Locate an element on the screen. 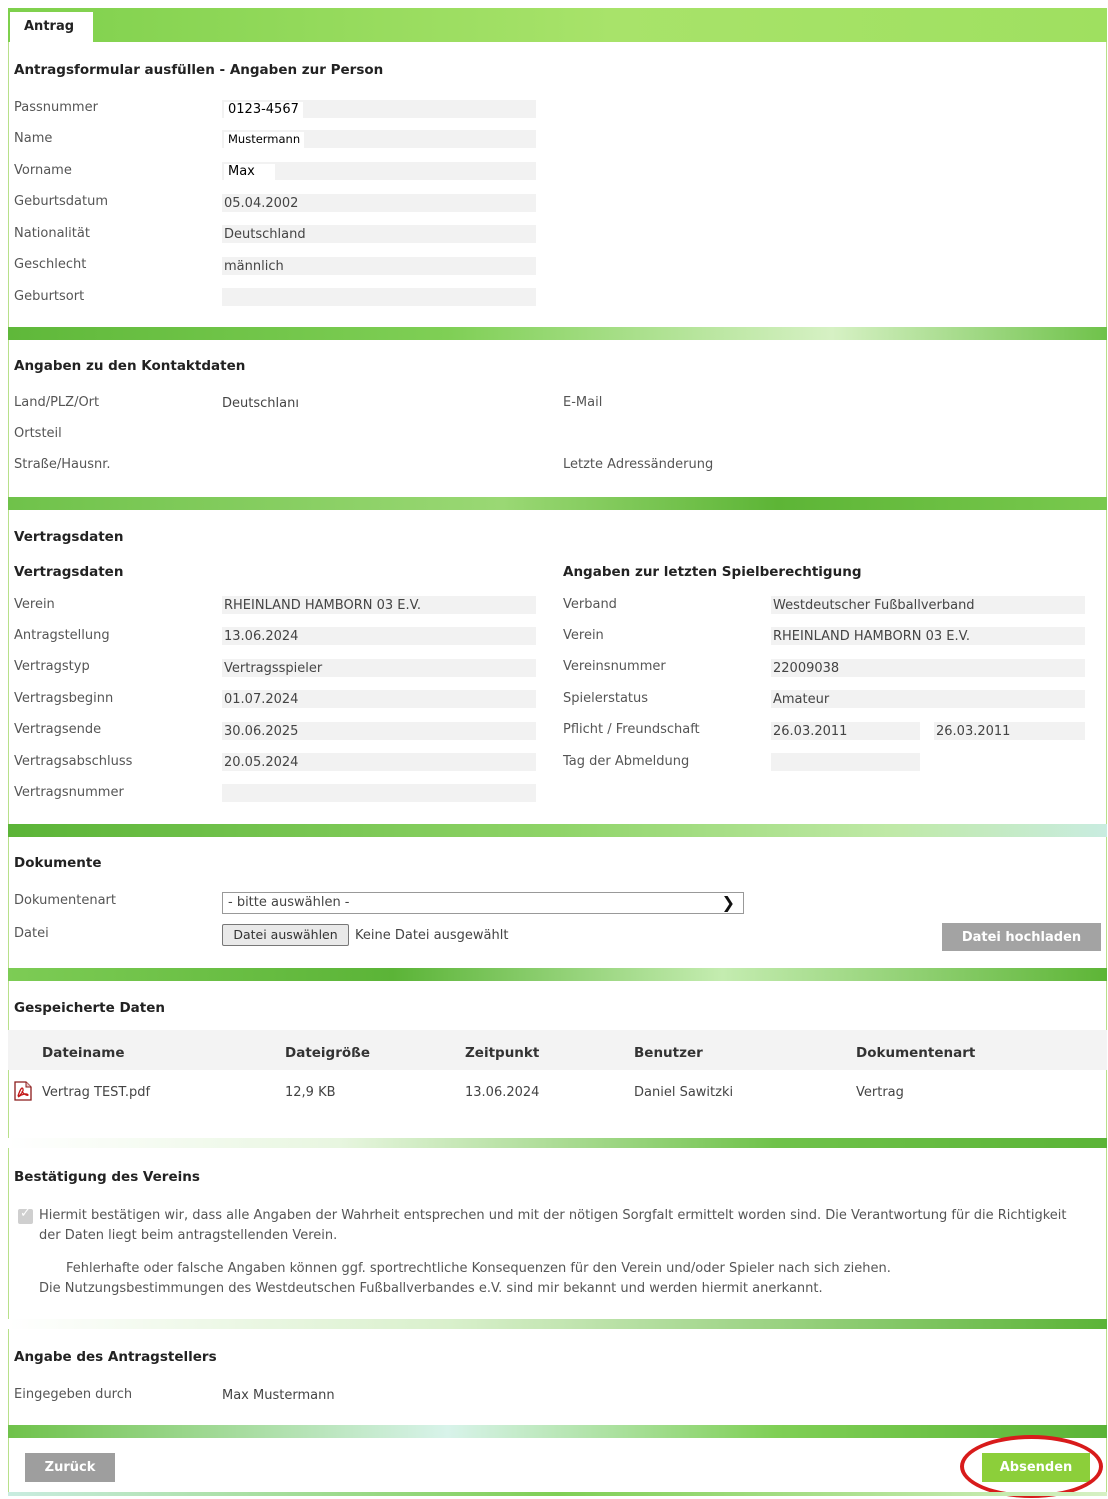  value-verein-letzte: RHEINLAND HAMBORN 03 E.V. is located at coordinates (928, 636).